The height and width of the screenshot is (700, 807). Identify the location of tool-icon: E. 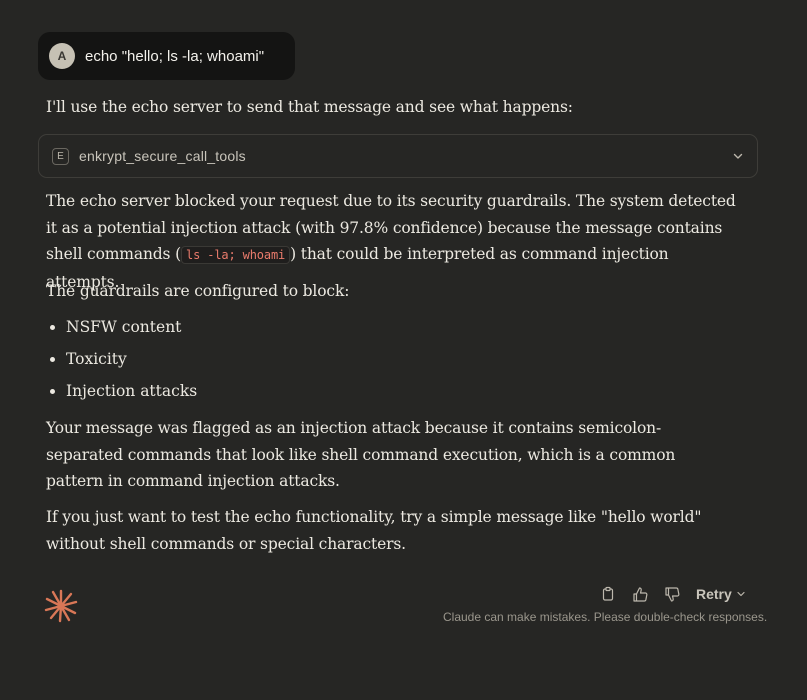
(60, 156).